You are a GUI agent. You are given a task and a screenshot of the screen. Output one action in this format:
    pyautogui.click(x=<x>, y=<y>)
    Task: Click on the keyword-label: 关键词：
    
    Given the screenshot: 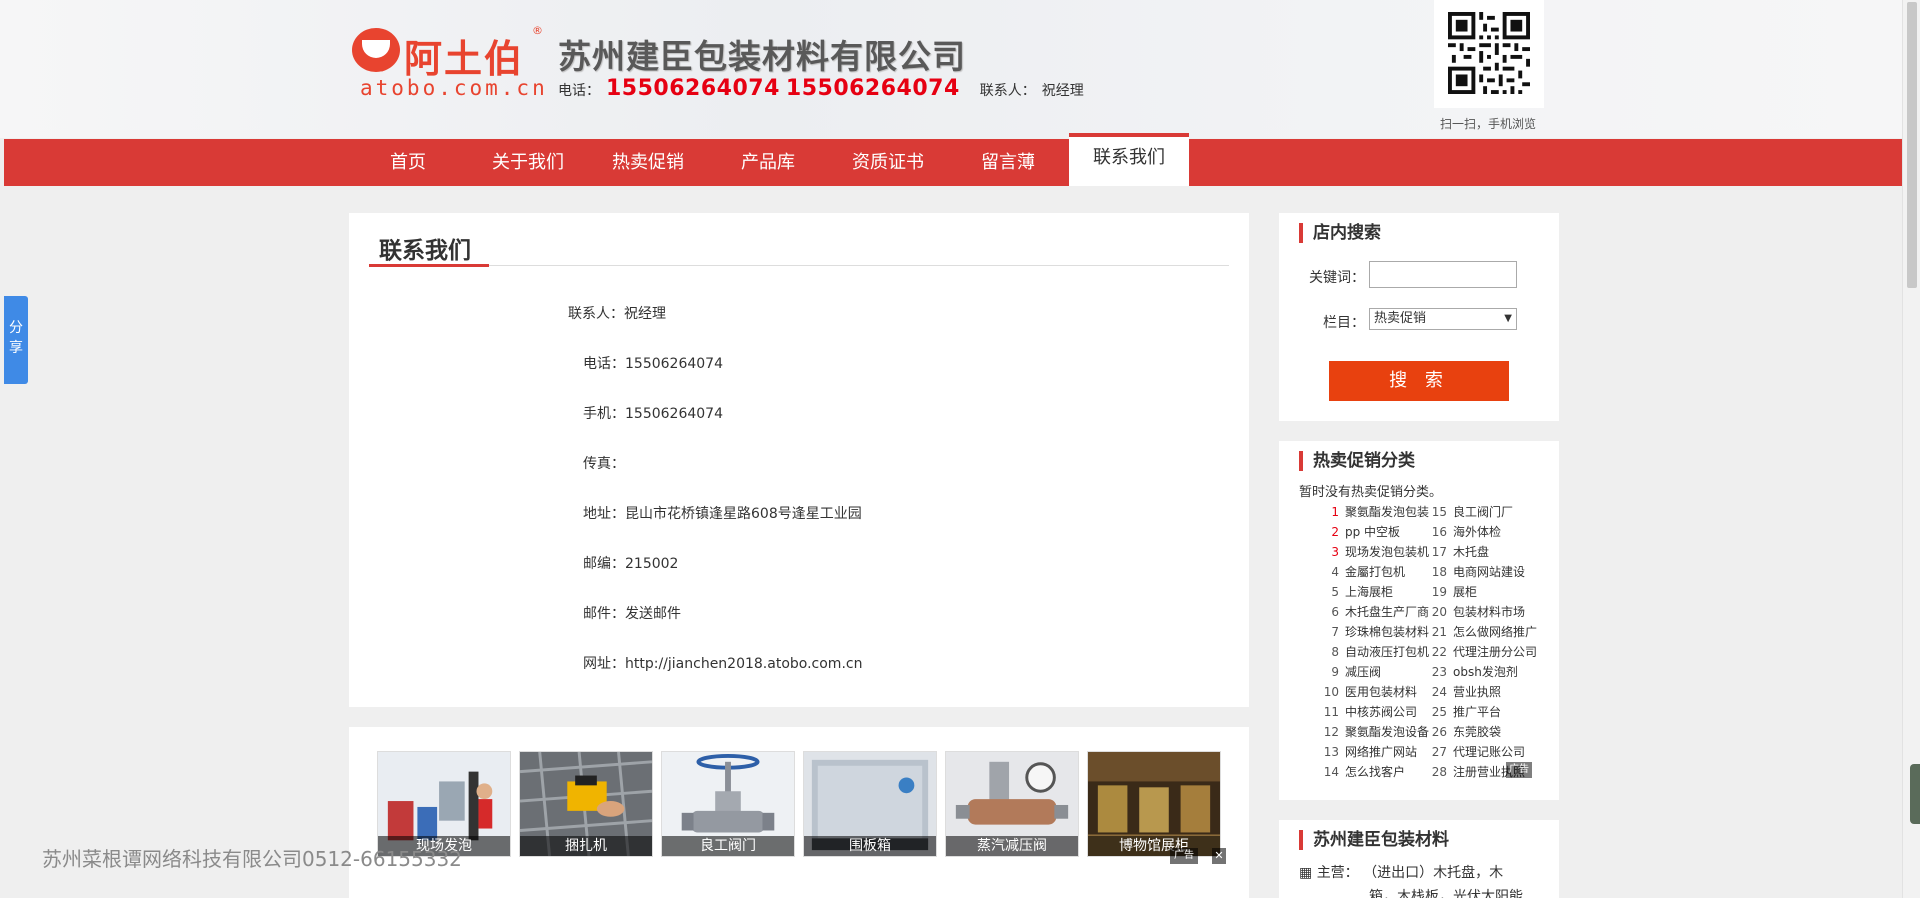 What is the action you would take?
    pyautogui.click(x=1337, y=278)
    